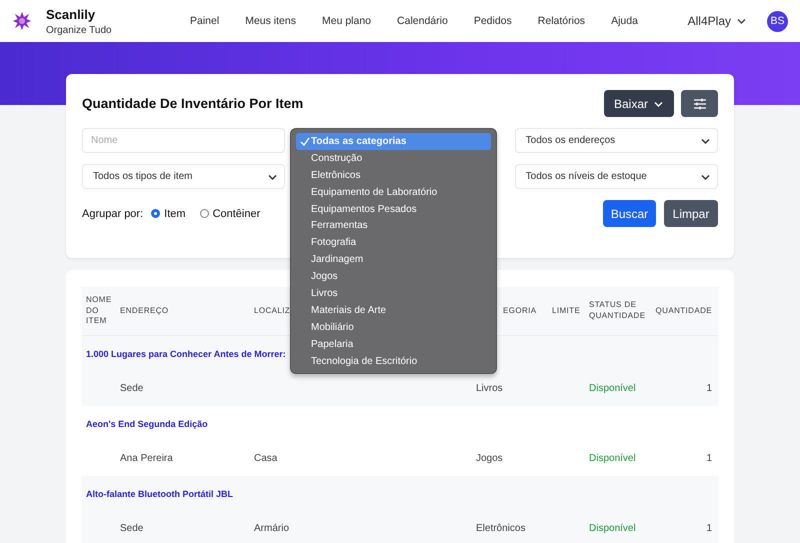 Image resolution: width=800 pixels, height=543 pixels. Describe the element at coordinates (741, 21) in the screenshot. I see `chevron-down-icon` at that location.